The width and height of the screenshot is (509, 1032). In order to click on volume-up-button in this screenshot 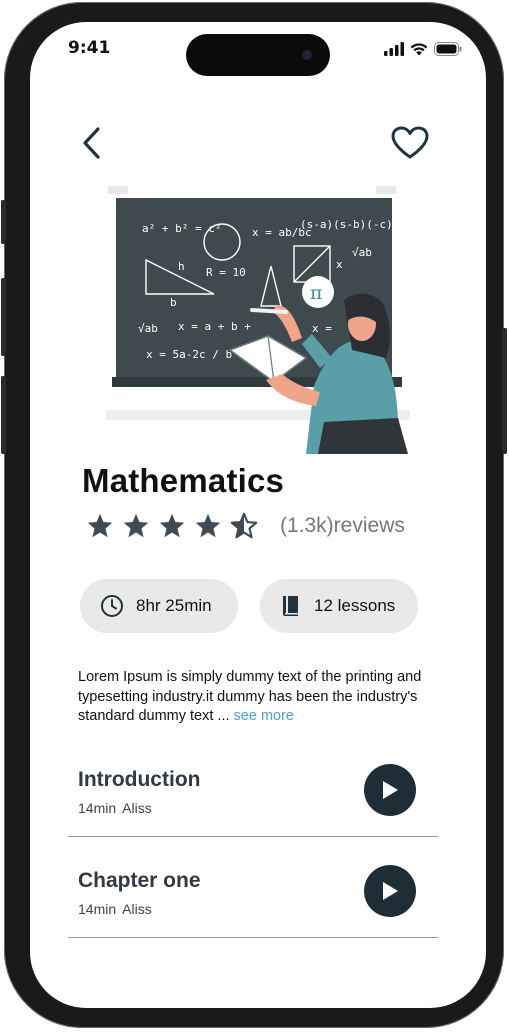, I will do `click(3, 317)`.